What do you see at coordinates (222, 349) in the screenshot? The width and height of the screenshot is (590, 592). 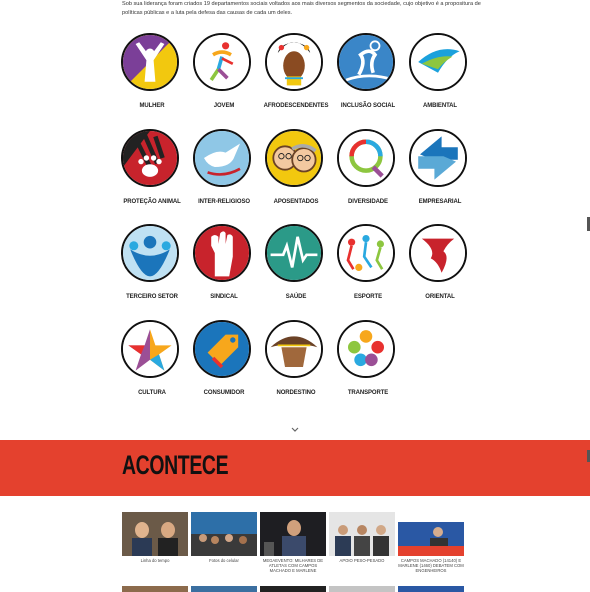 I see `price-tag-icon` at bounding box center [222, 349].